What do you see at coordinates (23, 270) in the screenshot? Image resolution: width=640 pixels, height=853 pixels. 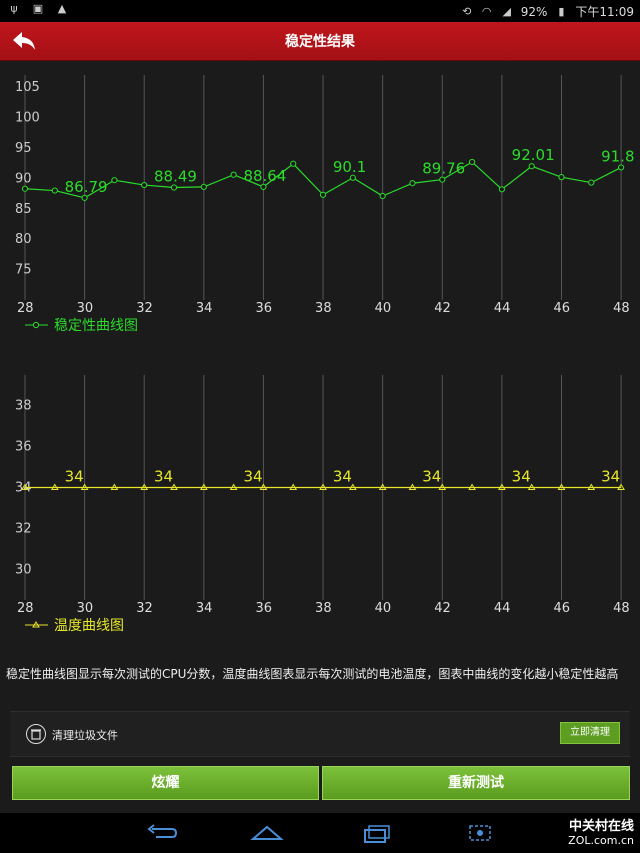 I see `y-tick-label: 75` at bounding box center [23, 270].